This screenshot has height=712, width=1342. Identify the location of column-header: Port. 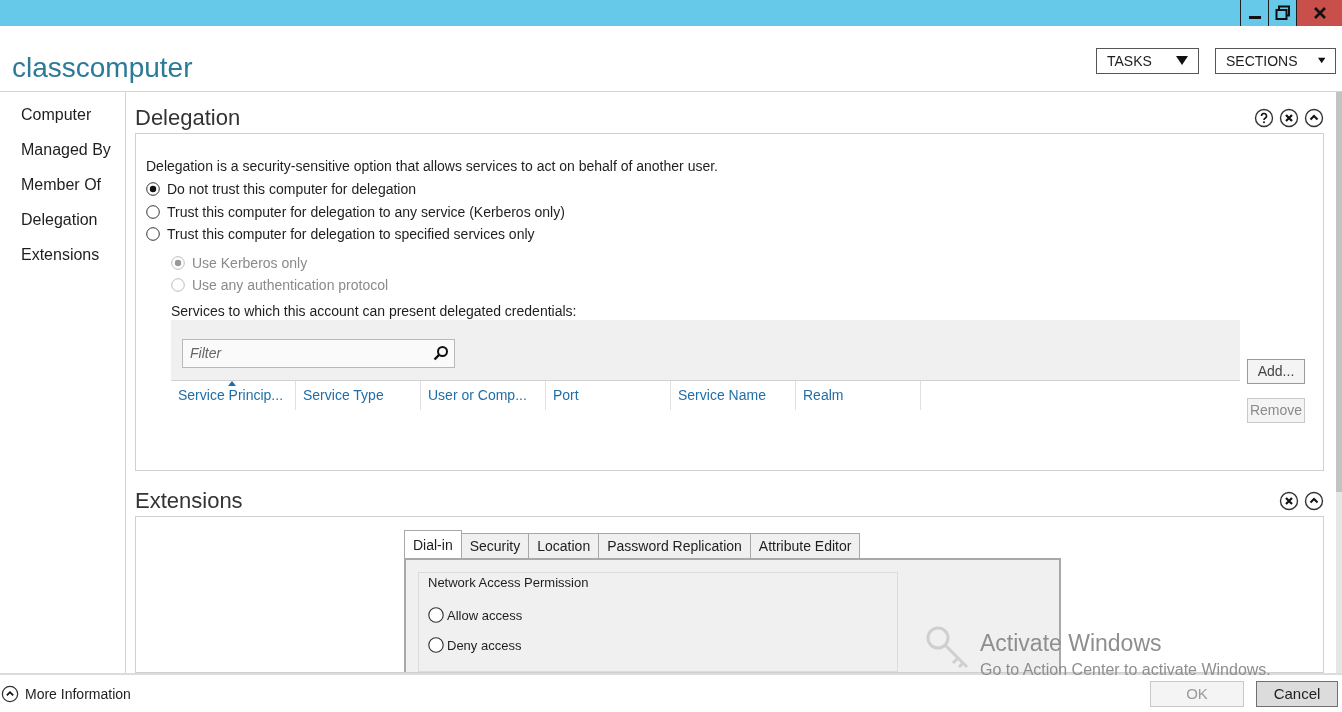
(608, 395).